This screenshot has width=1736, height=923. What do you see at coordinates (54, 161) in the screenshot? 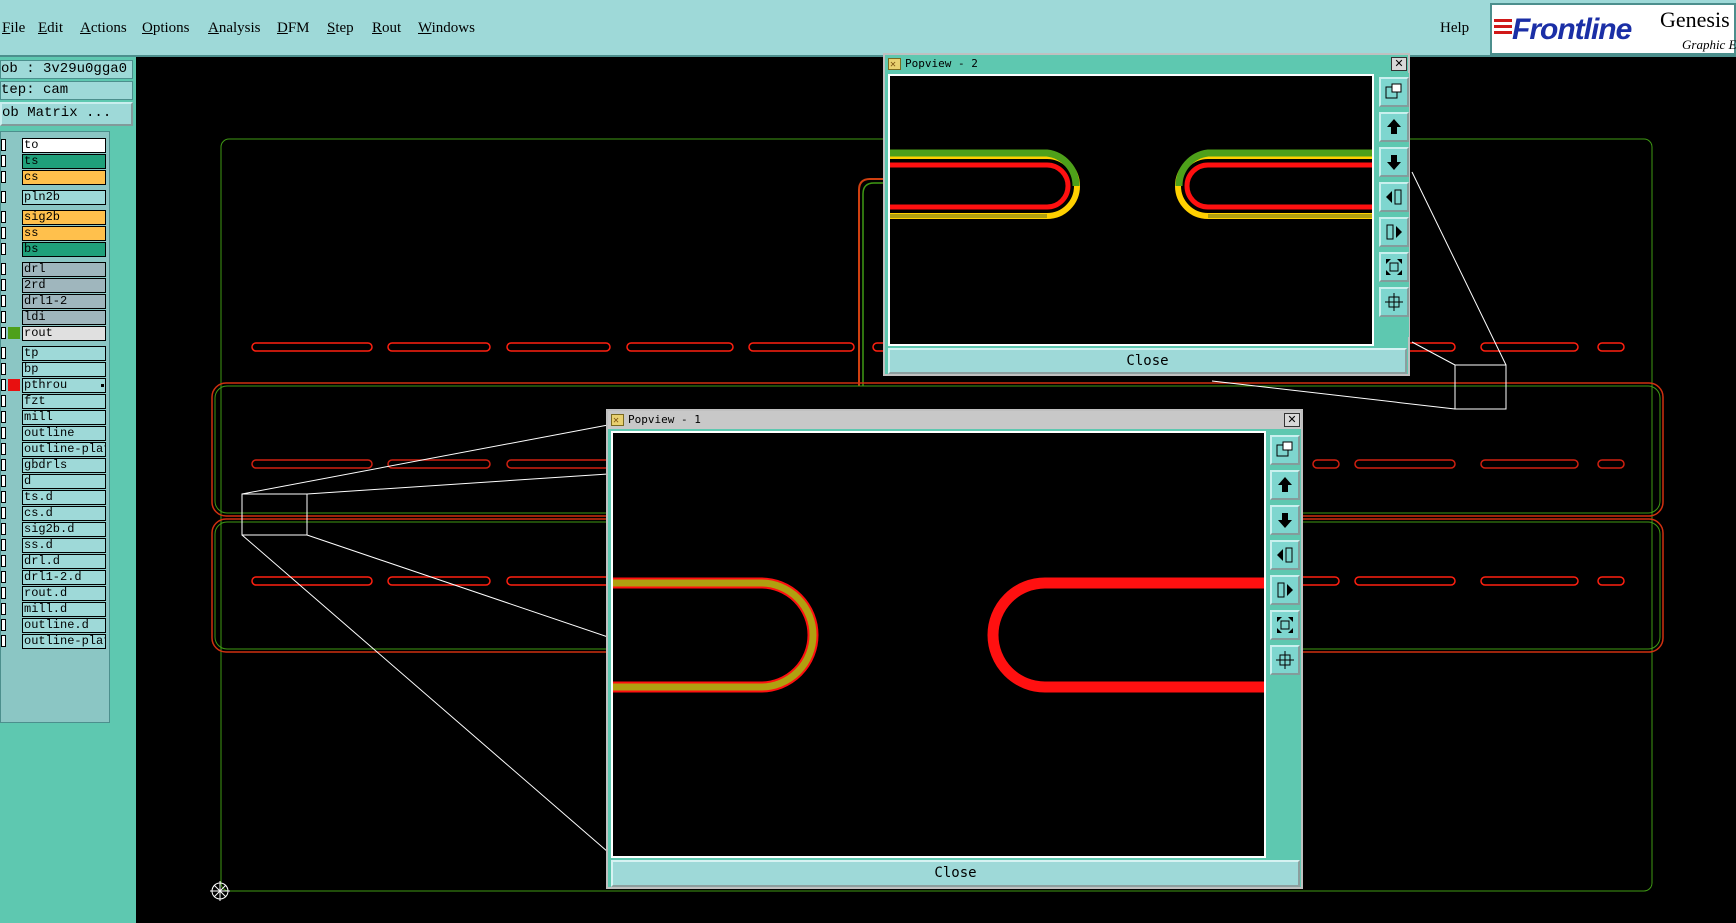
I see `layer-row: ts` at bounding box center [54, 161].